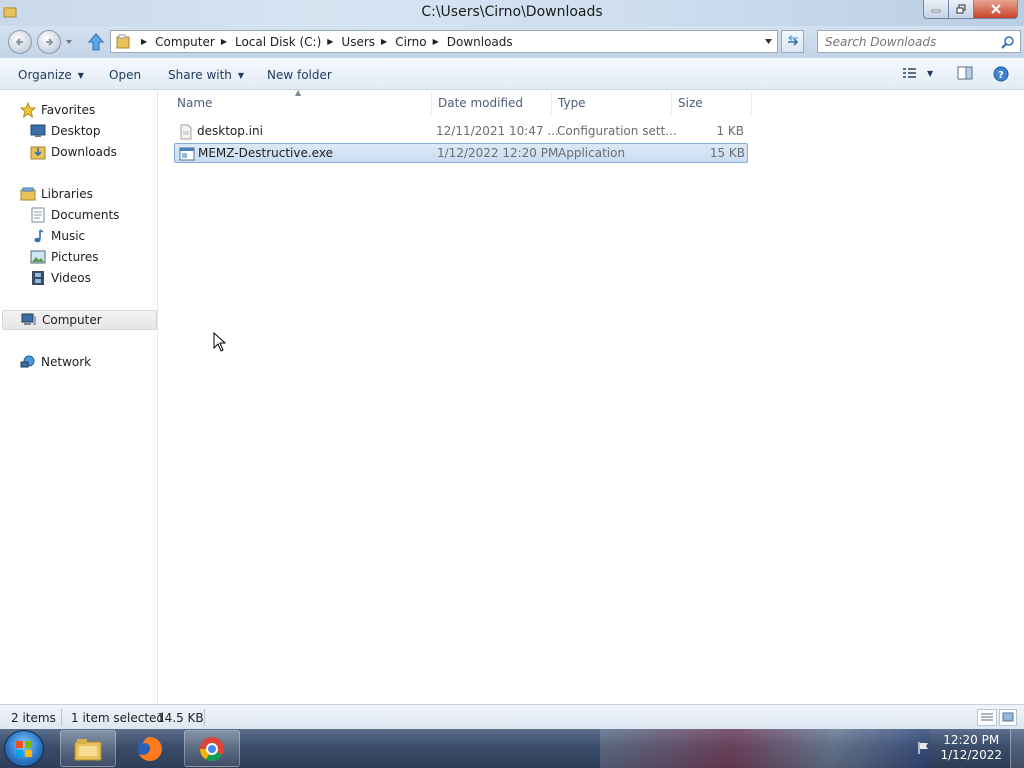 This screenshot has height=768, width=1024. What do you see at coordinates (727, 153) in the screenshot?
I see `file-size: 15 KB` at bounding box center [727, 153].